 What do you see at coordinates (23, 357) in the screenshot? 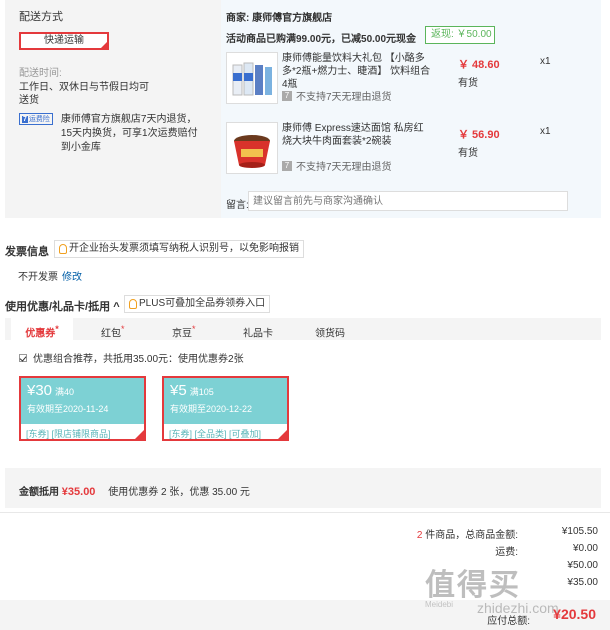
I see `checkbox-icon` at bounding box center [23, 357].